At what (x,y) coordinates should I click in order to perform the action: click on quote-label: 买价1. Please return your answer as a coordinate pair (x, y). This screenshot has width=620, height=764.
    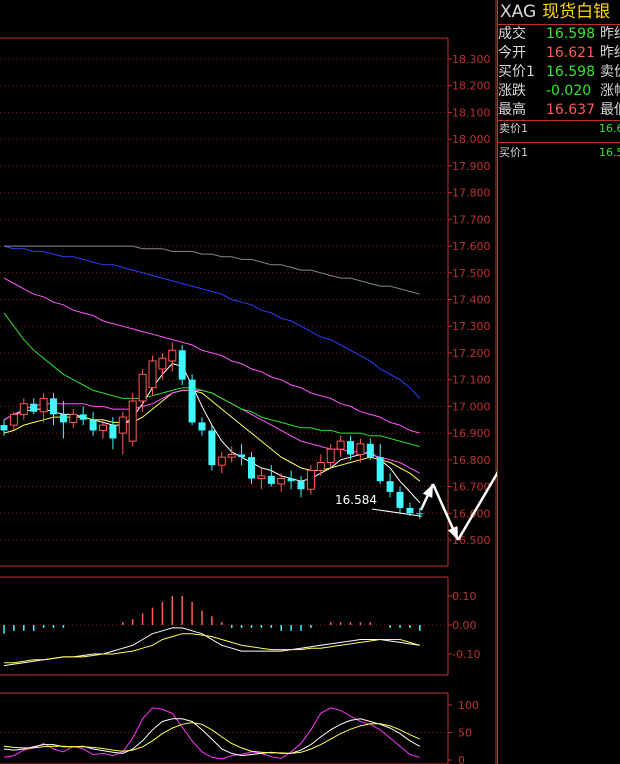
    Looking at the image, I should click on (516, 72).